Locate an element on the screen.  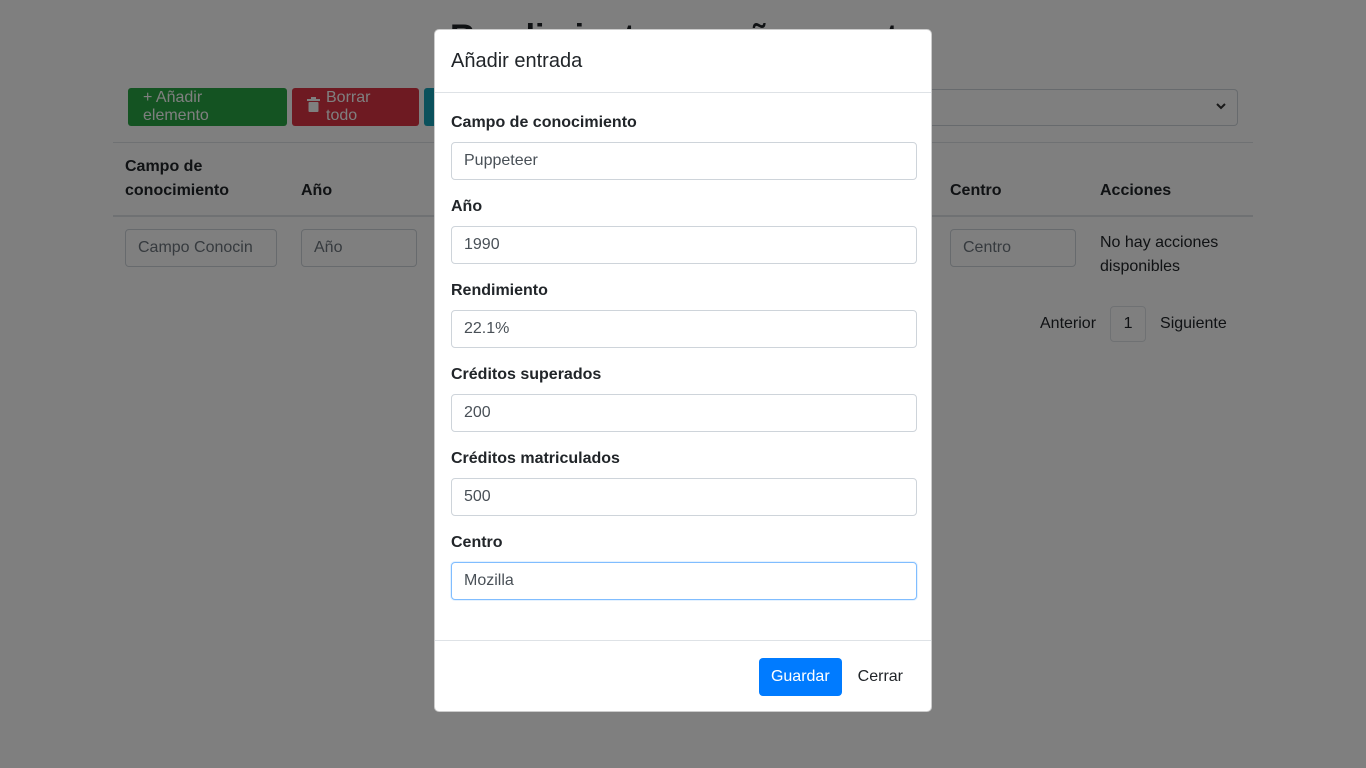
rendimiento-label: Rendimiento is located at coordinates (499, 290).